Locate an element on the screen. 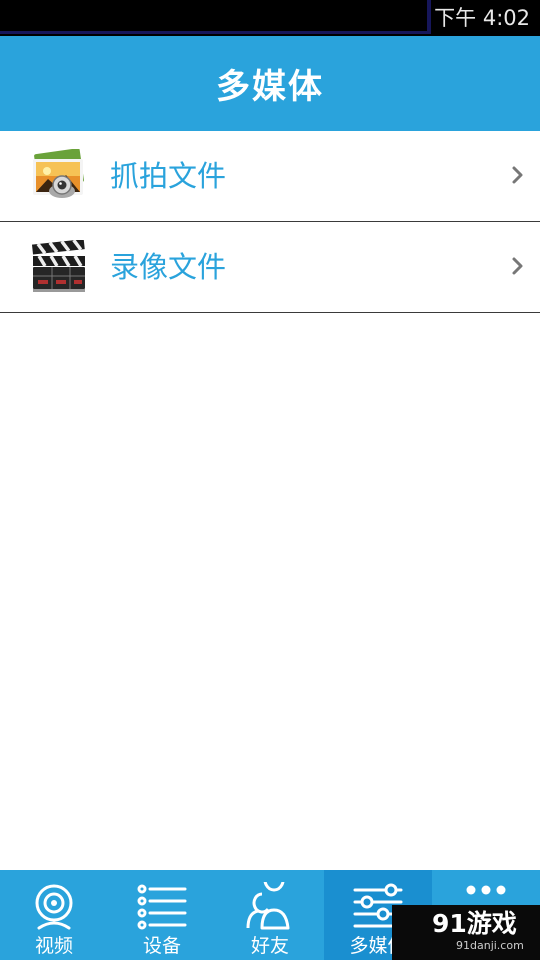  watermark: 91游戏 91danji.com is located at coordinates (466, 932).